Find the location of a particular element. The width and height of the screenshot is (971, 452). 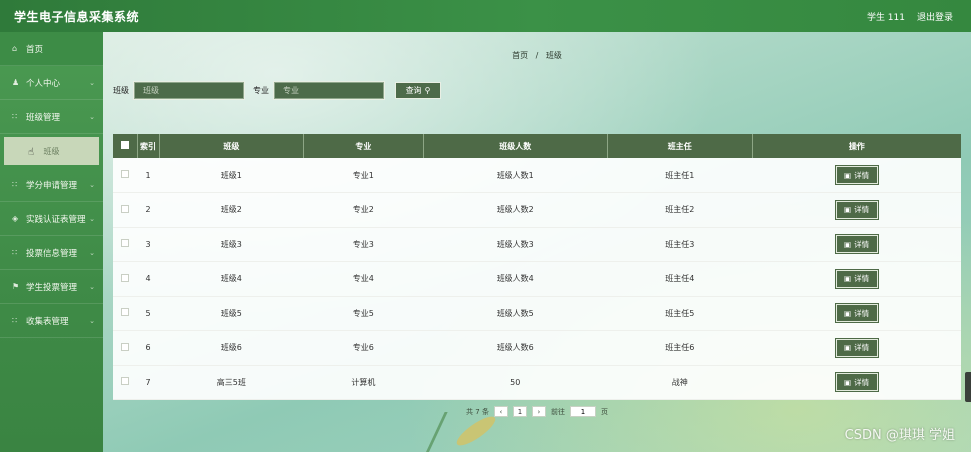

sidebar-item-home: ⌂ 首页 is located at coordinates (51, 49).